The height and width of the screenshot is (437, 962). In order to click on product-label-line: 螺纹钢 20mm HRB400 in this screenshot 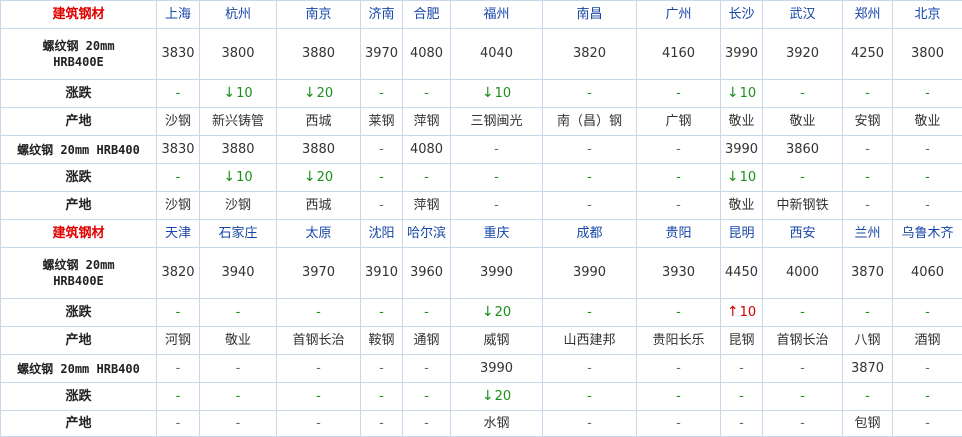, I will do `click(78, 150)`.